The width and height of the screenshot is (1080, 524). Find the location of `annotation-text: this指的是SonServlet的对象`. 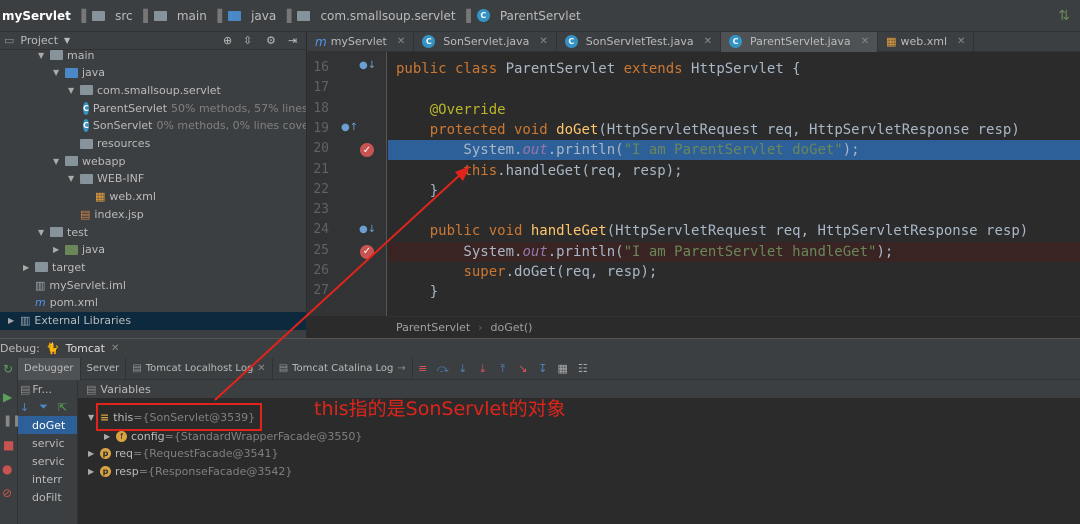

annotation-text: this指的是SonServlet的对象 is located at coordinates (440, 409).